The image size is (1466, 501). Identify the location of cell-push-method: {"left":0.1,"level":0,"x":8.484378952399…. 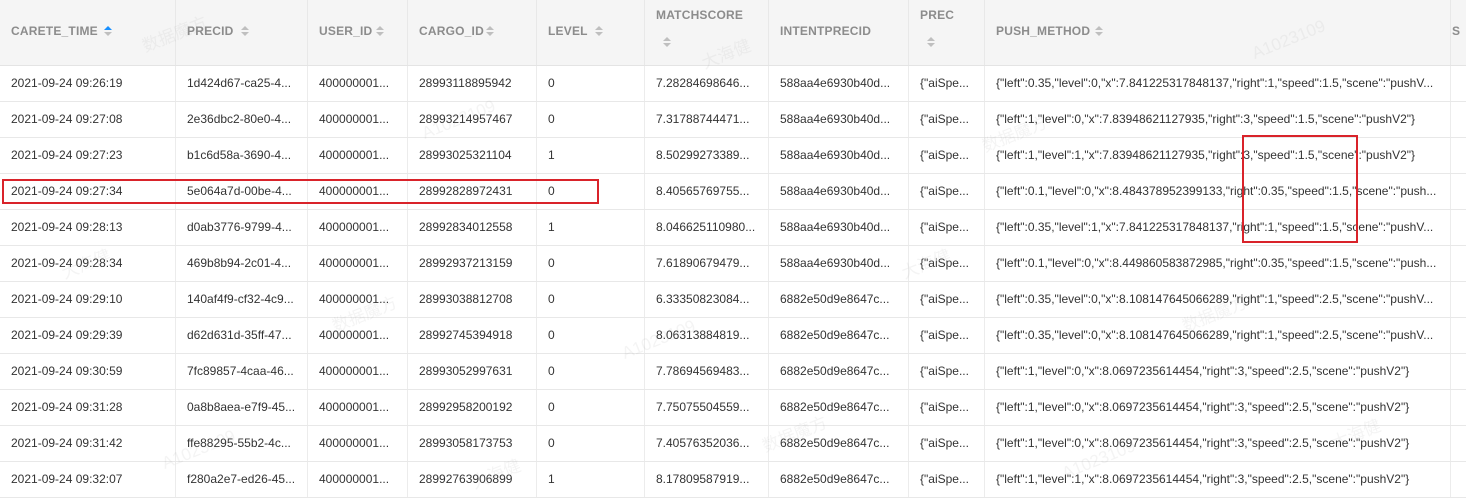
(1218, 191).